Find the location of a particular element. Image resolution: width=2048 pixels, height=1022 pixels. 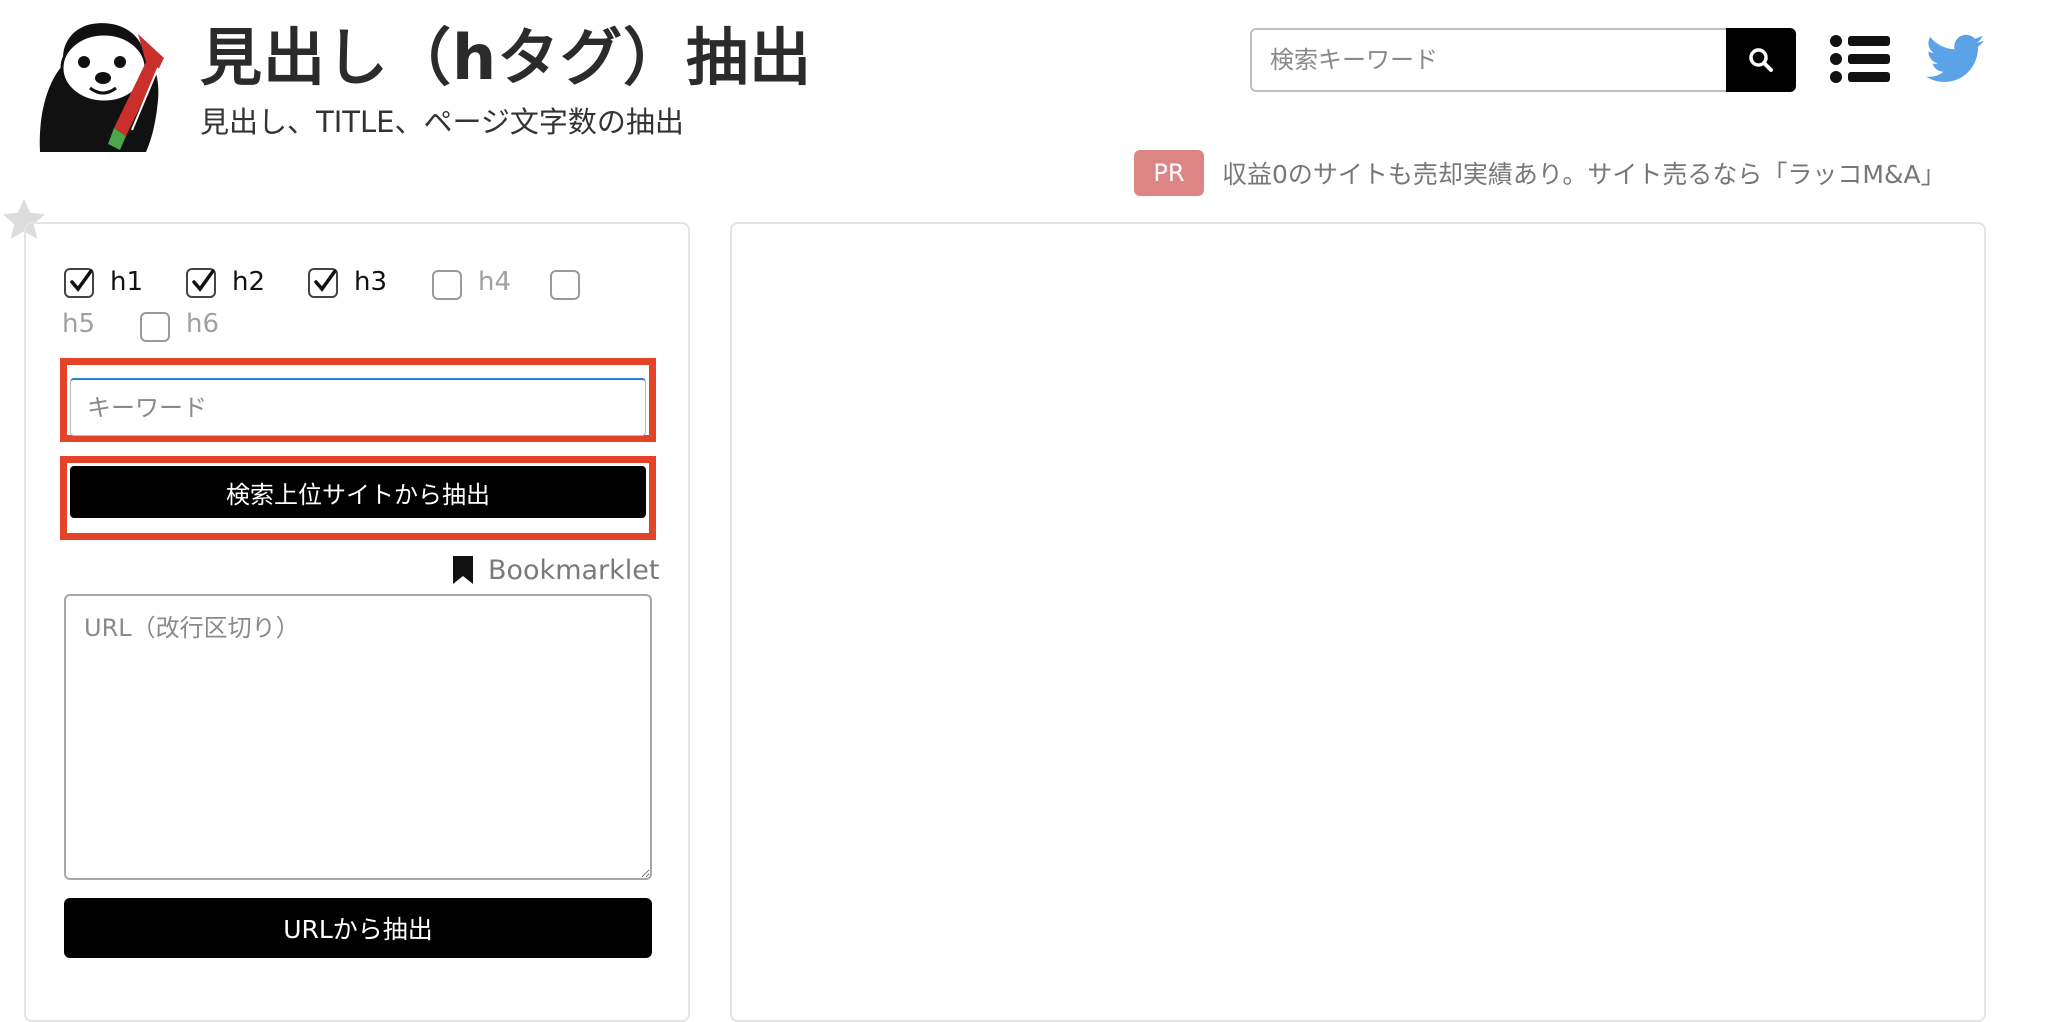

checkbox-label-h4: h4 is located at coordinates (495, 282).